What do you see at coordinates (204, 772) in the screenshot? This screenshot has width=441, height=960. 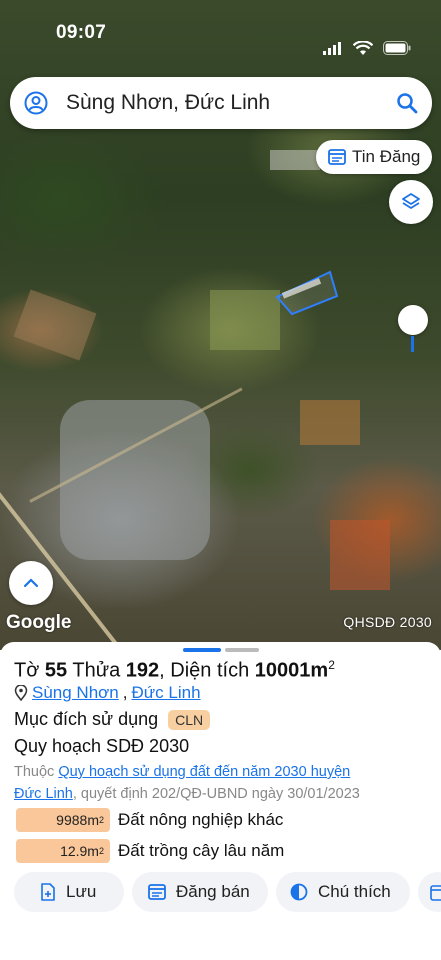 I see `plan-link-part1: Quy hoạch sử dụng đất đến năm 2030 huyện` at bounding box center [204, 772].